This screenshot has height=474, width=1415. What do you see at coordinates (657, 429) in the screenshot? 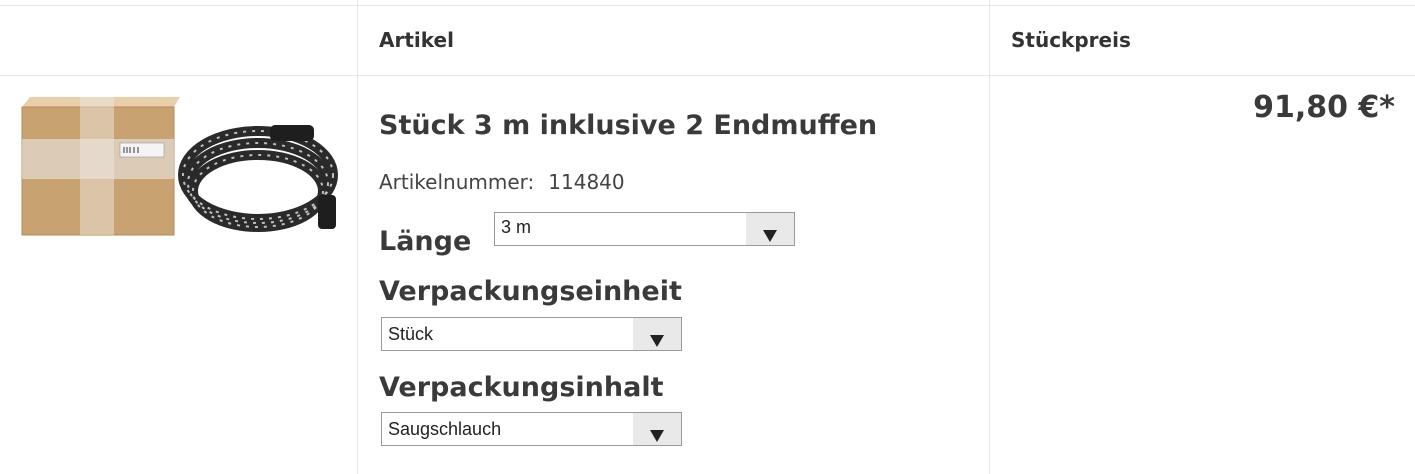
I see `package-content-select-arrow-box` at bounding box center [657, 429].